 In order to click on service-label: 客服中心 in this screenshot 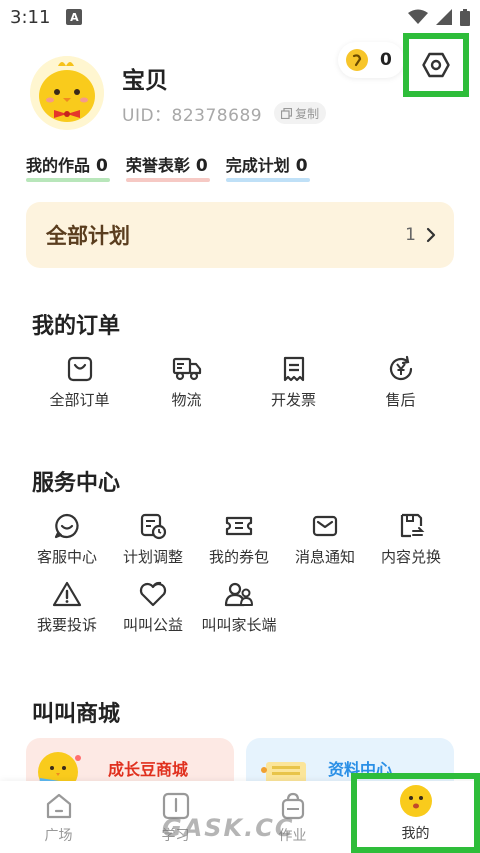, I will do `click(66, 557)`.